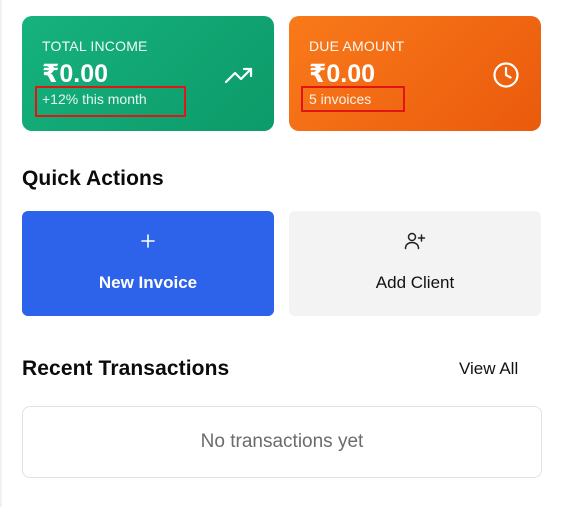 The image size is (562, 507). What do you see at coordinates (93, 178) in the screenshot?
I see `quick-actions-title: Quick Actions` at bounding box center [93, 178].